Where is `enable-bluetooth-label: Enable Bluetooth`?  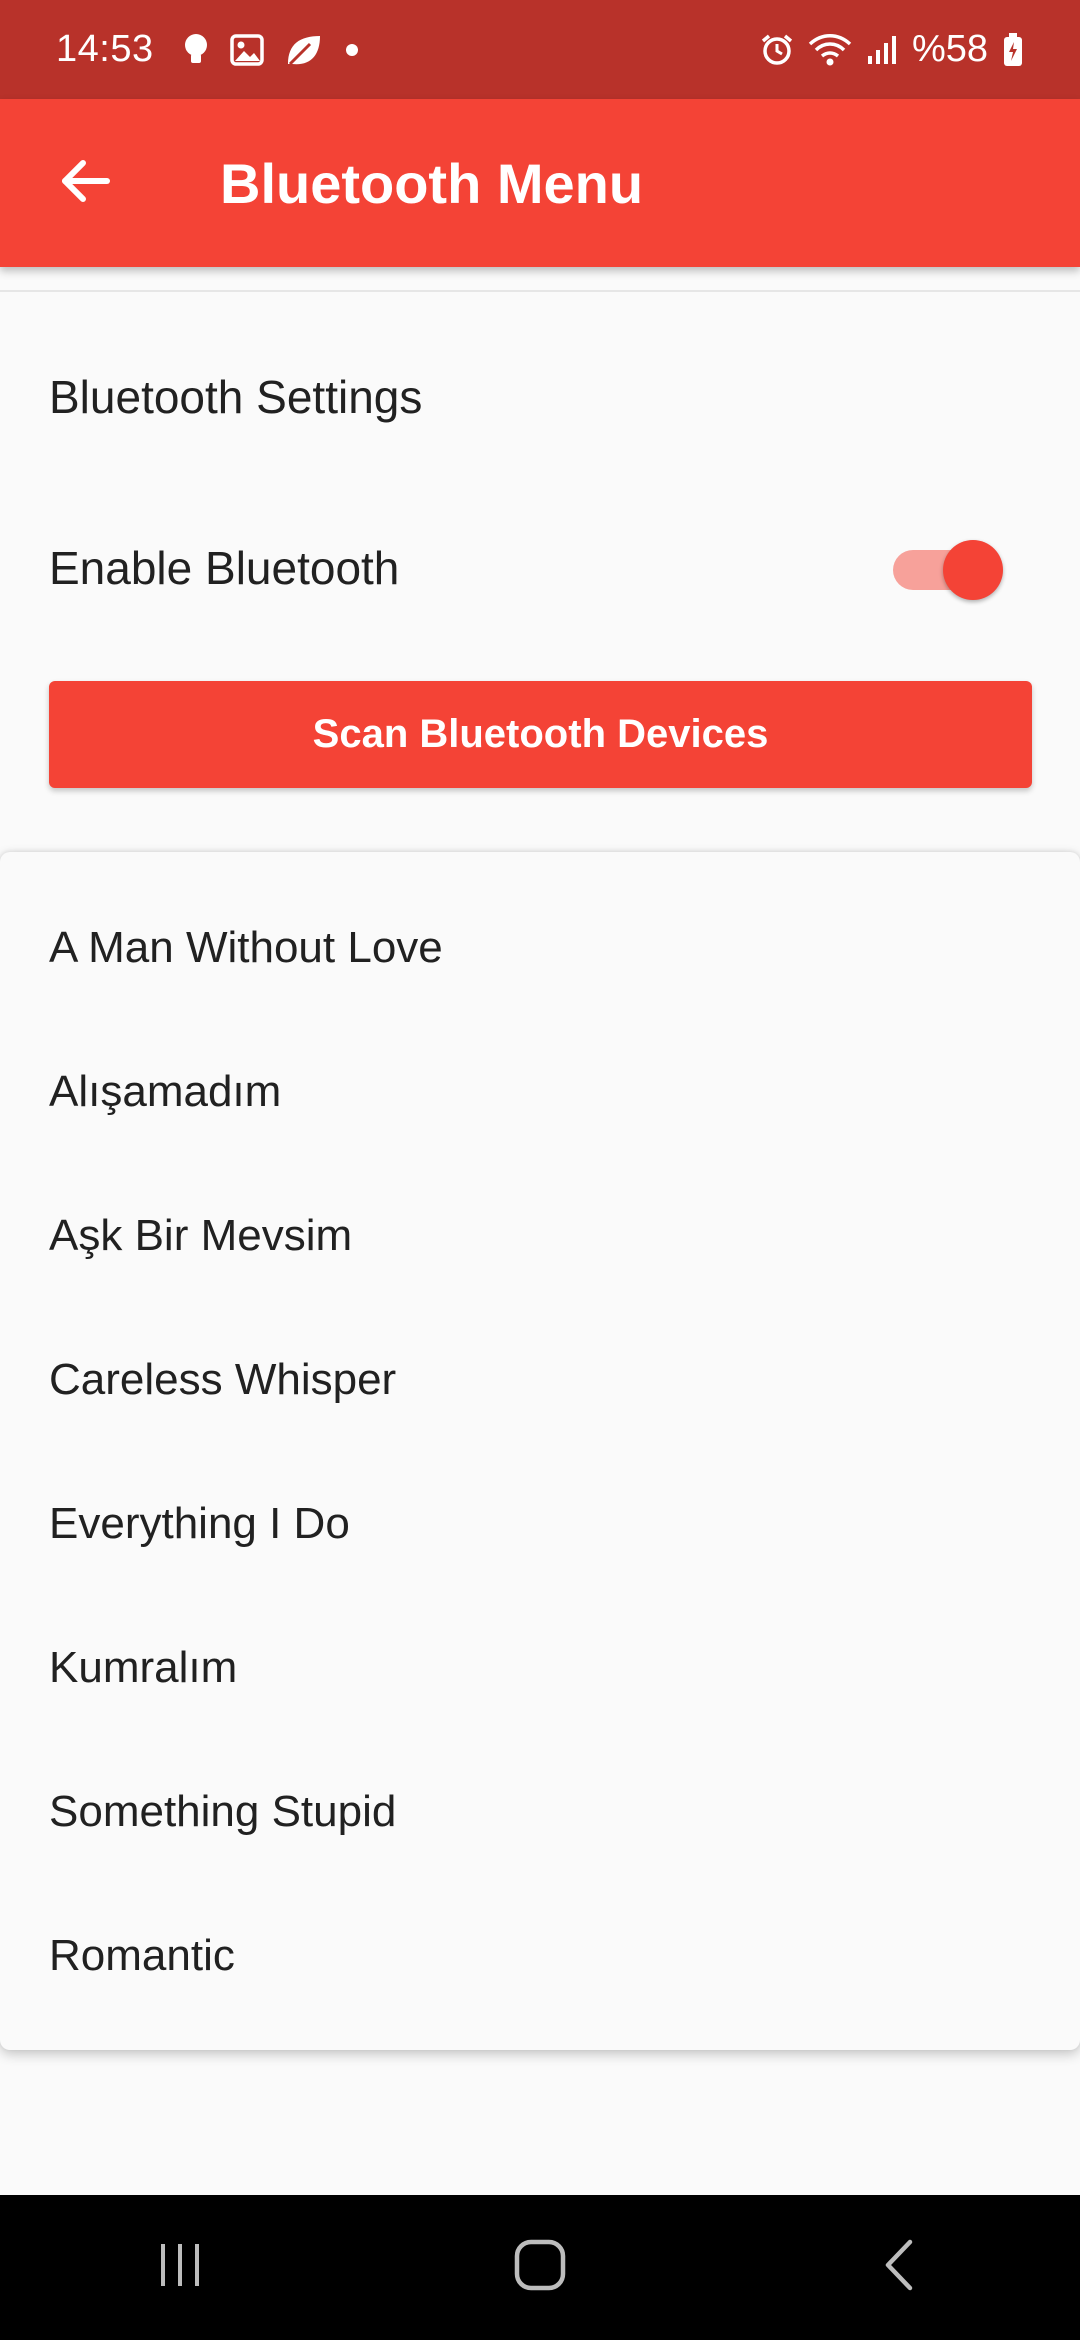
enable-bluetooth-label: Enable Bluetooth is located at coordinates (224, 568).